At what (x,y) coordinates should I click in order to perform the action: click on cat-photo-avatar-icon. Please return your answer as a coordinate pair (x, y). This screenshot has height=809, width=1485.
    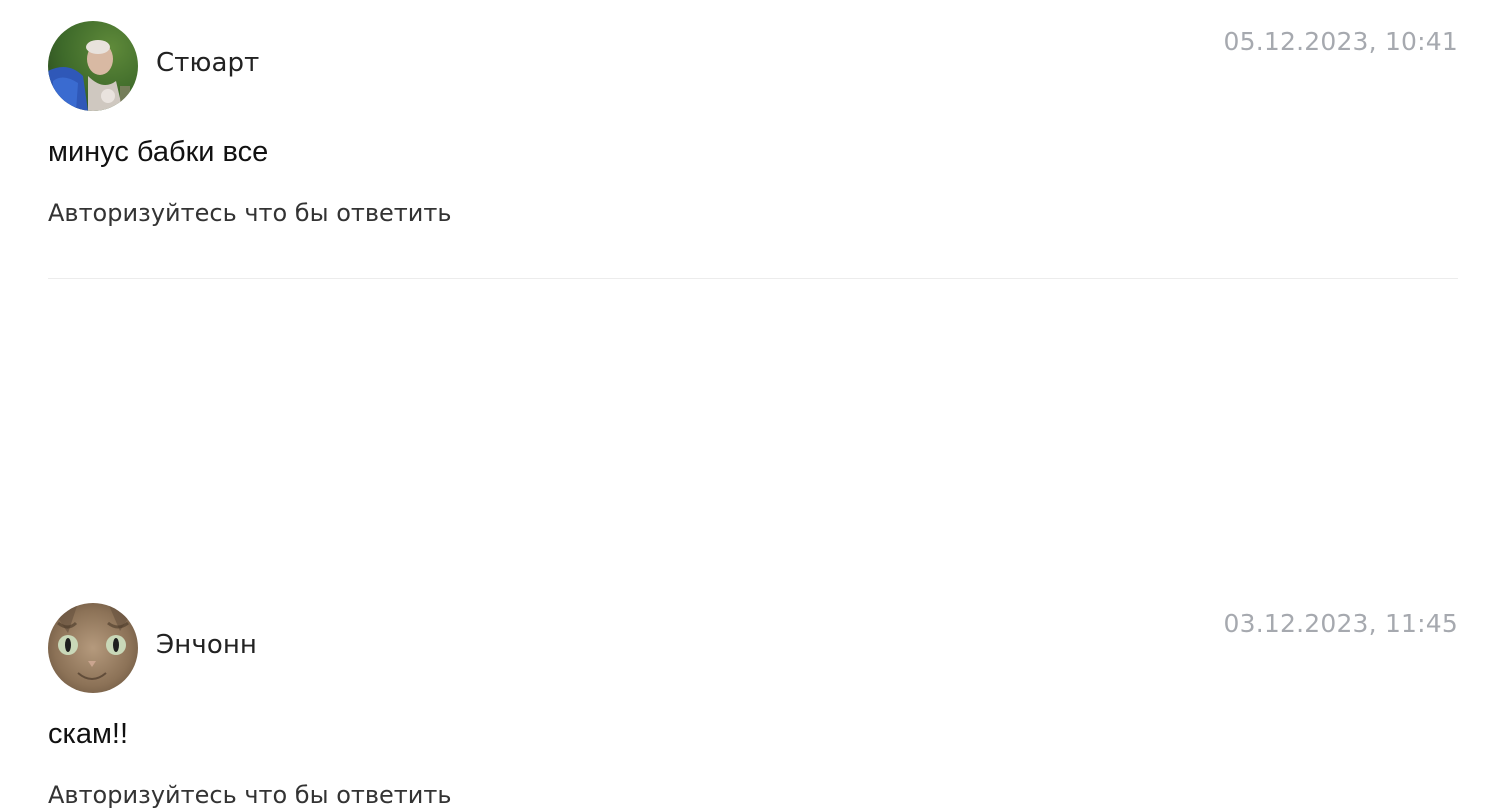
    Looking at the image, I should click on (93, 648).